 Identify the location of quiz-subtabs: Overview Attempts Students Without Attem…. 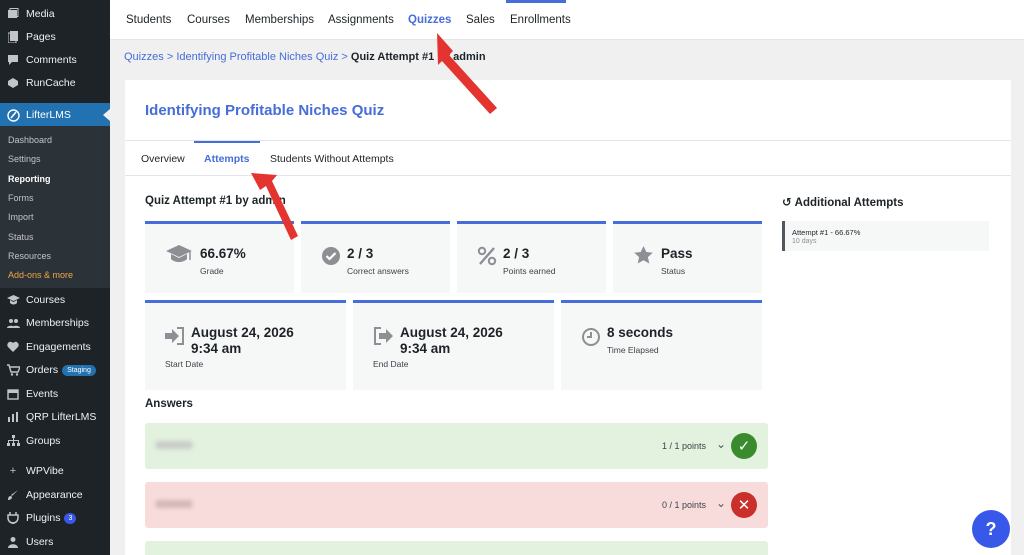
(568, 158).